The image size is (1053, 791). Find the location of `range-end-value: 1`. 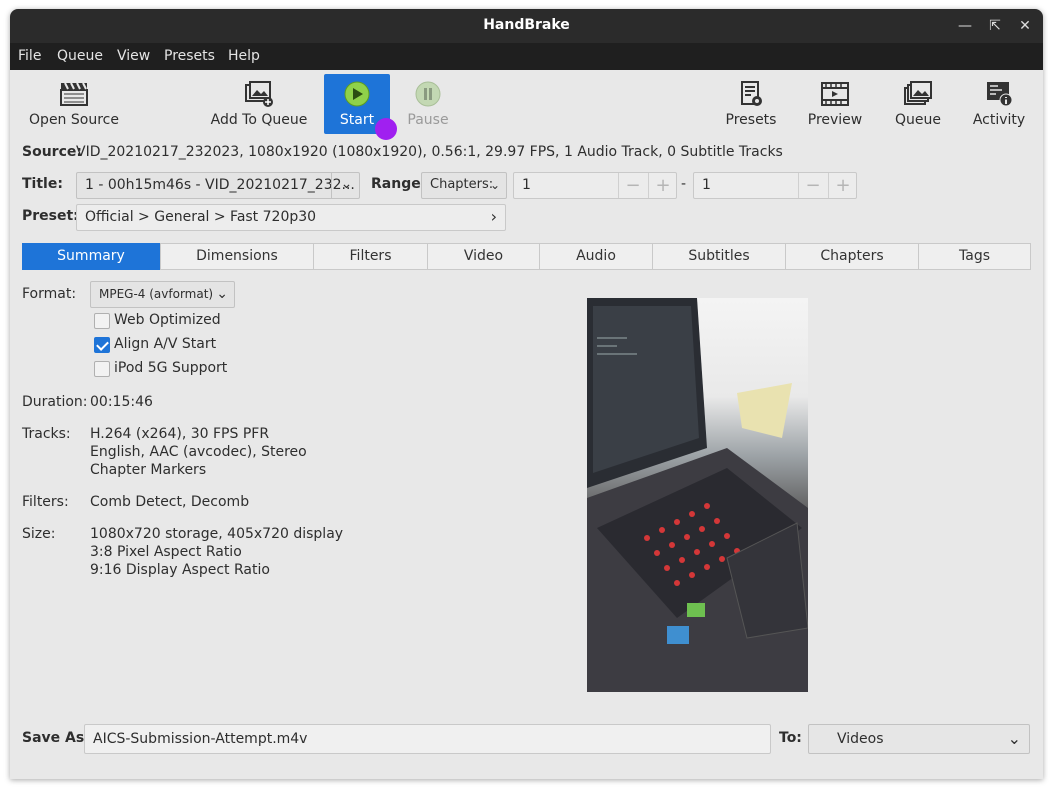

range-end-value: 1 is located at coordinates (706, 185).